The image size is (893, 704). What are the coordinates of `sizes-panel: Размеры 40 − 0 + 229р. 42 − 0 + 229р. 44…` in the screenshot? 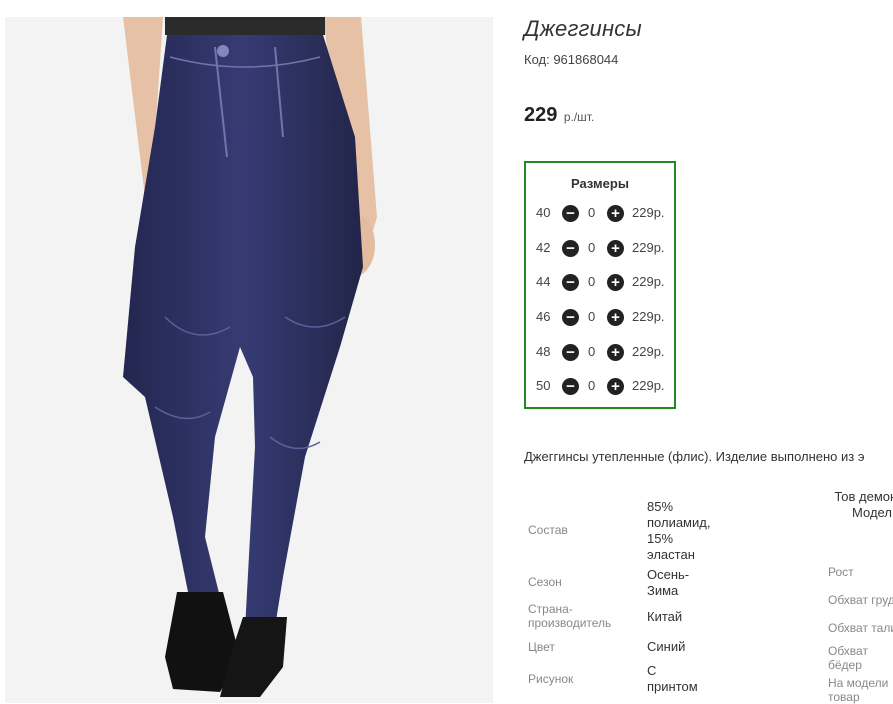 It's located at (600, 285).